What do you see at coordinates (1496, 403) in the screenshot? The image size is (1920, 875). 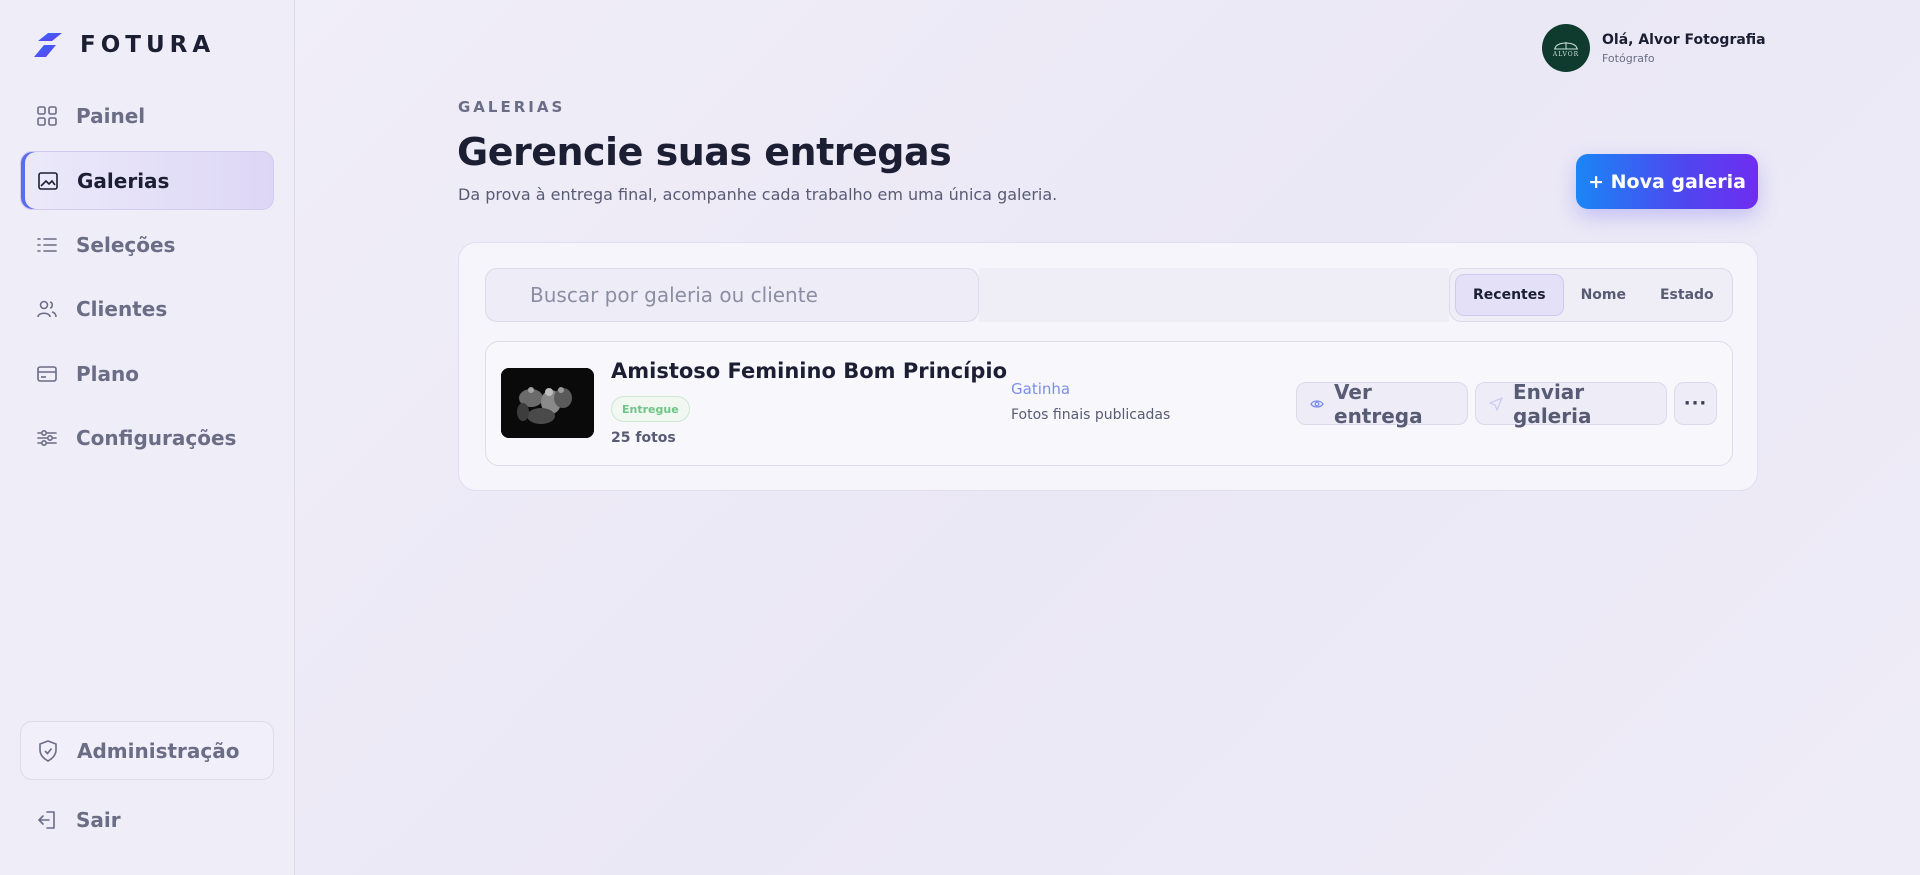 I see `send-icon` at bounding box center [1496, 403].